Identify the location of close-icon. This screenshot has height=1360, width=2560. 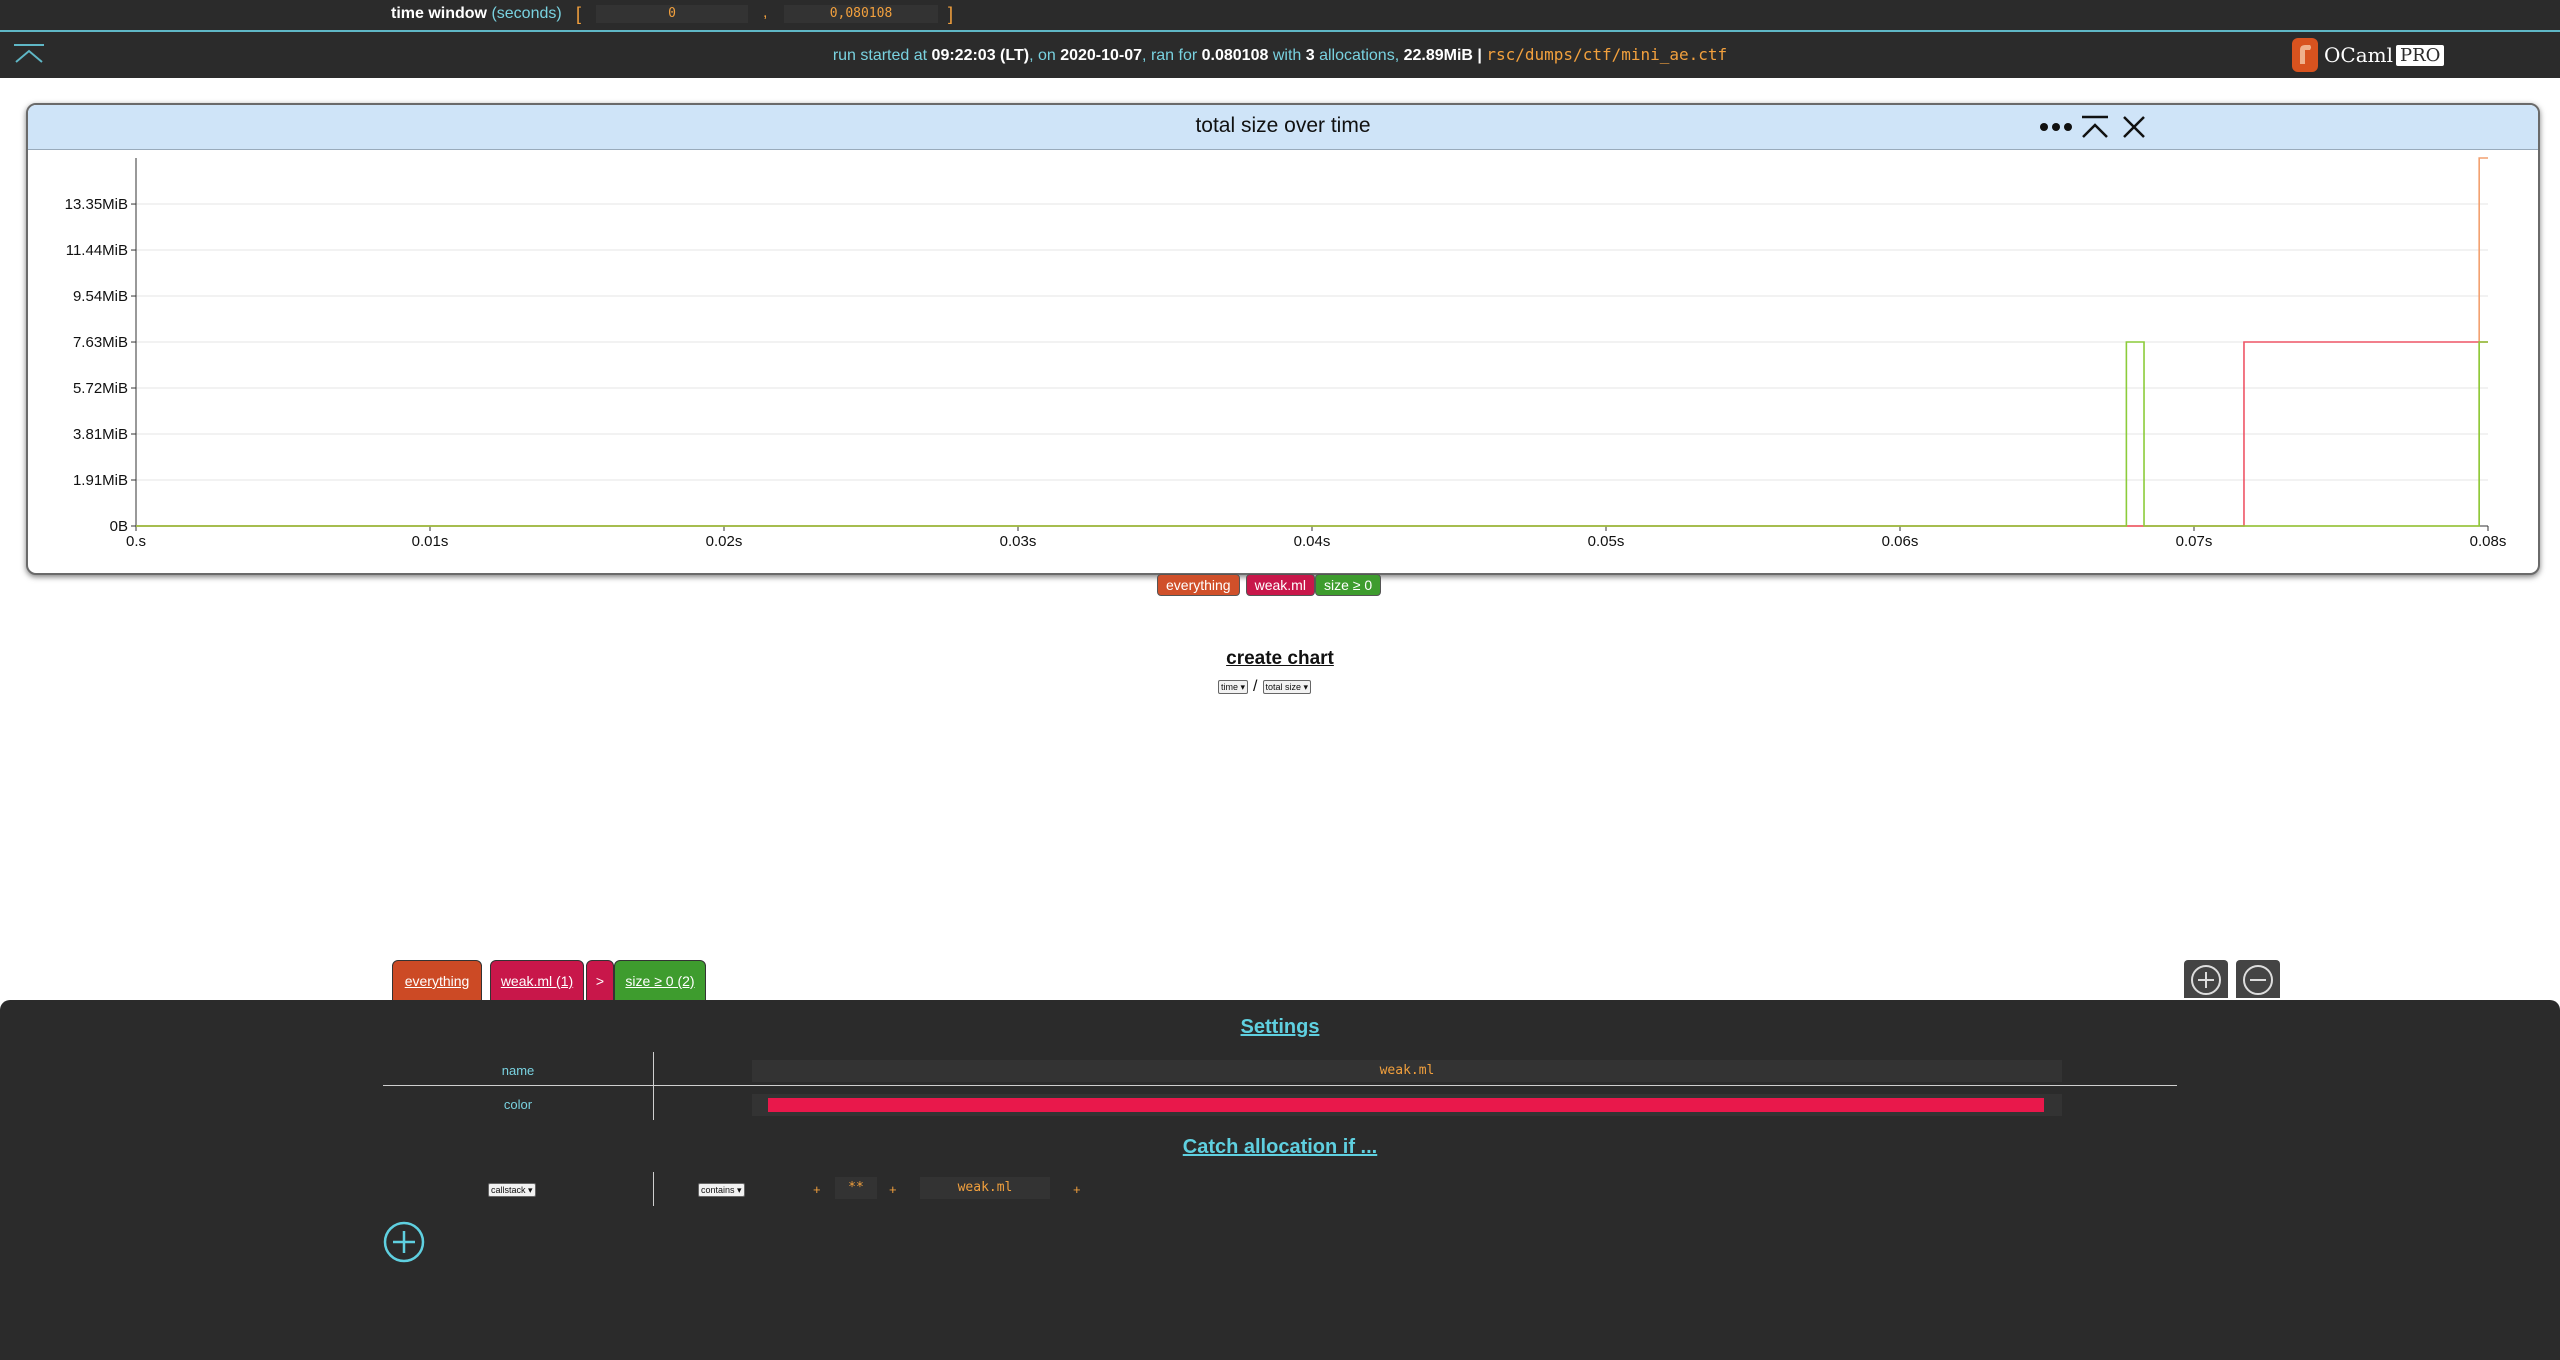
(2134, 127).